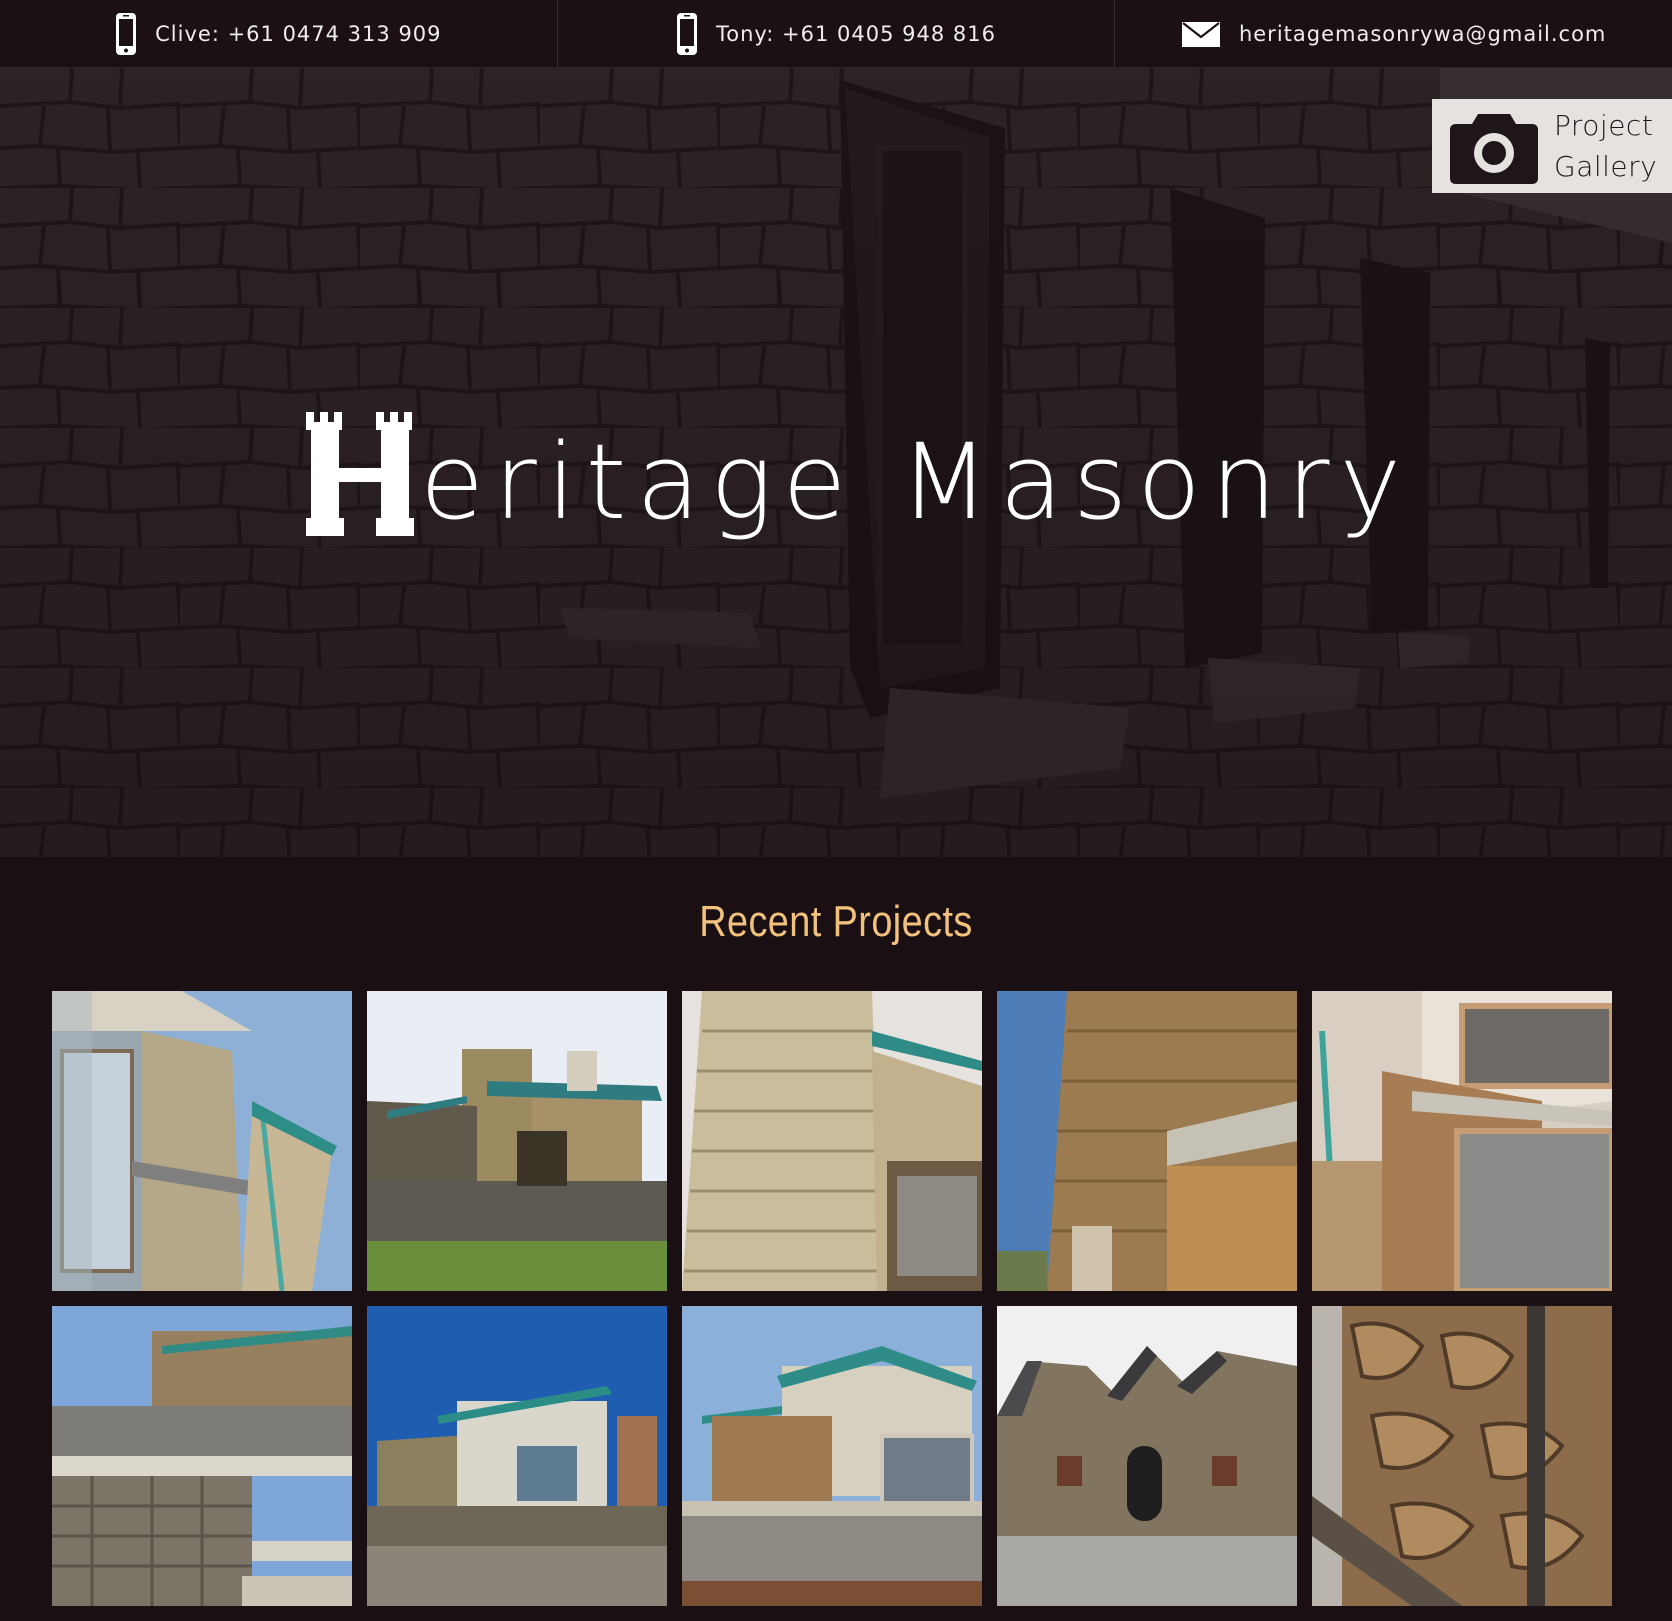 The image size is (1672, 1621). What do you see at coordinates (1606, 166) in the screenshot?
I see `gallery-label-line2: Gallery` at bounding box center [1606, 166].